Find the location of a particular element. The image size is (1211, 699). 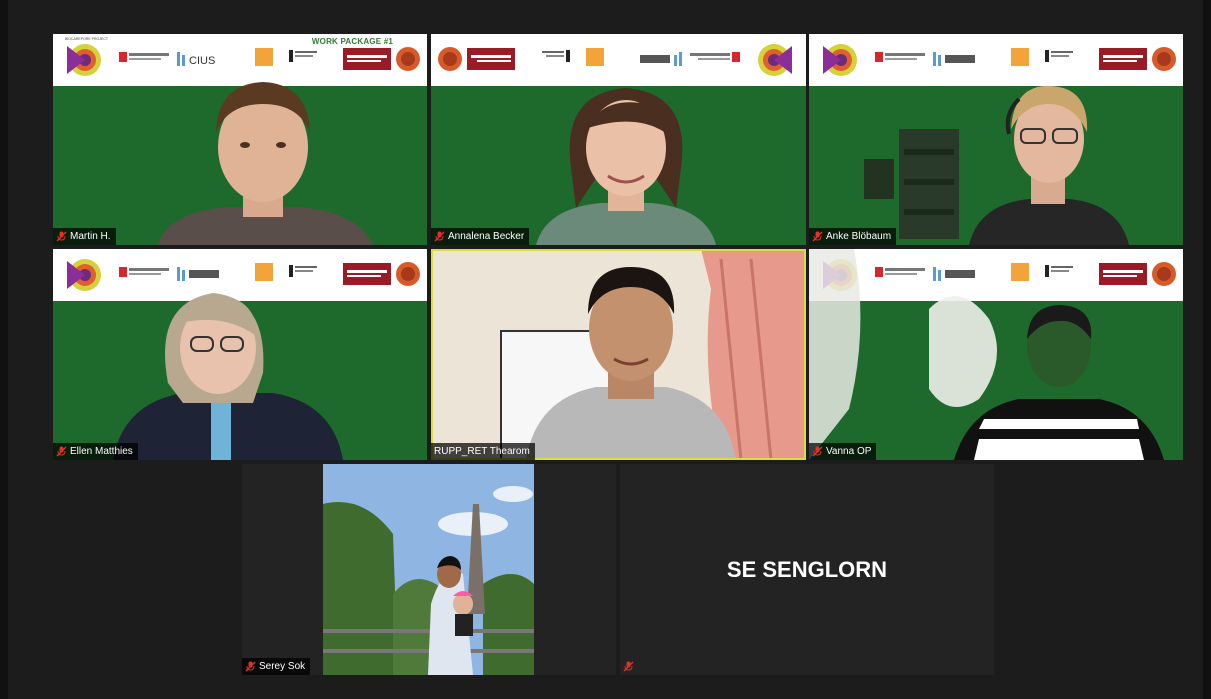

participant-name-tag: Vanna OP is located at coordinates (843, 451).